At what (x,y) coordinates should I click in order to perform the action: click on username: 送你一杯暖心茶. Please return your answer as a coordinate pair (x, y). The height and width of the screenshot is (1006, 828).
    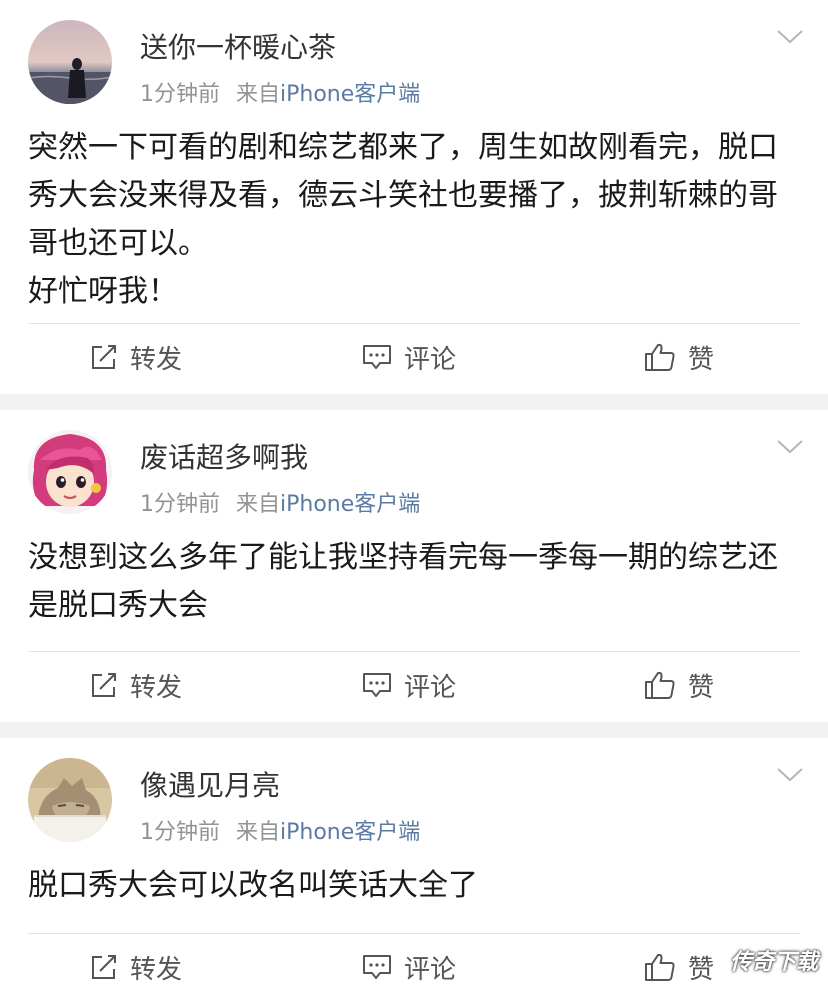
    Looking at the image, I should click on (238, 46).